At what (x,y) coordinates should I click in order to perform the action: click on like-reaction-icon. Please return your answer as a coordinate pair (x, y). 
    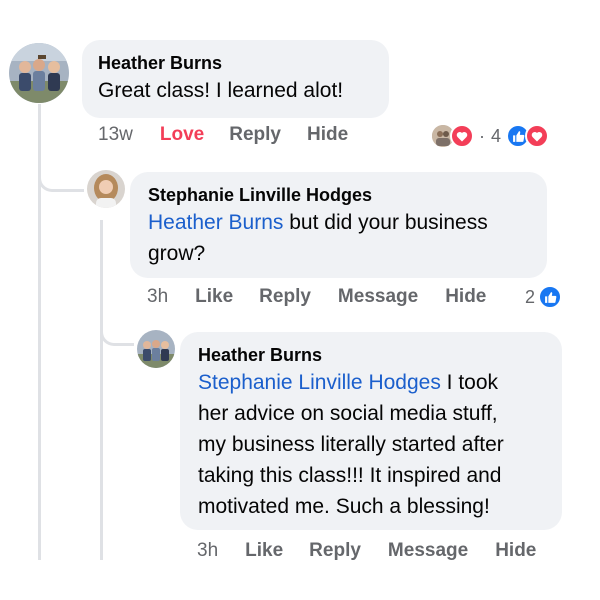
    Looking at the image, I should click on (550, 297).